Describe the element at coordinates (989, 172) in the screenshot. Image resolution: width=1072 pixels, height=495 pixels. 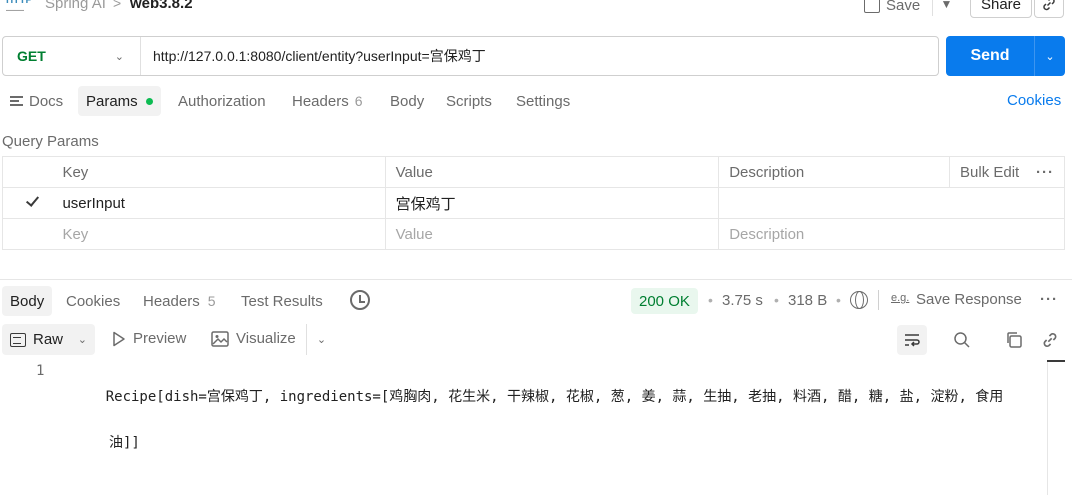
I see `bulk-edit-button: Bulk Edit` at that location.